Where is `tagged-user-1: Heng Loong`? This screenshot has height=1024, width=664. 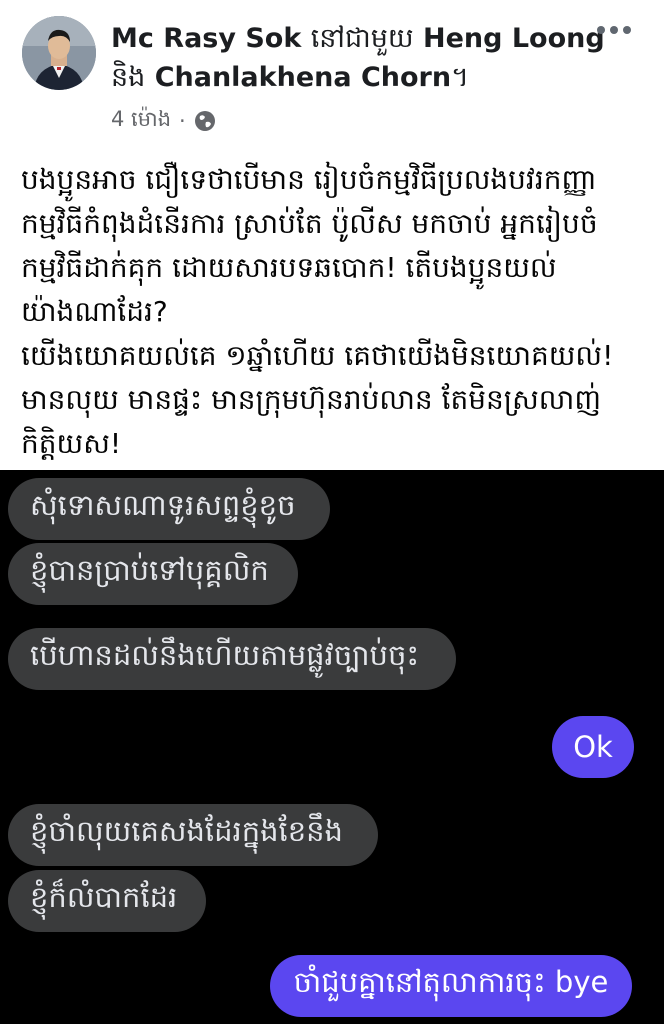
tagged-user-1: Heng Loong is located at coordinates (514, 38).